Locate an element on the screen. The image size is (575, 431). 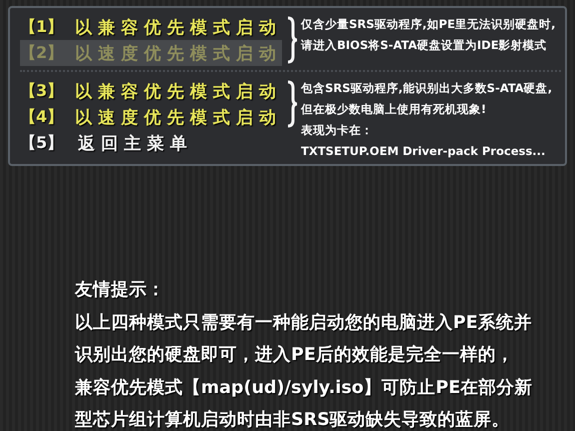
tip-text: 识别出您的硬盘即可，进入PE后的效能是完全一样的， is located at coordinates (295, 355).